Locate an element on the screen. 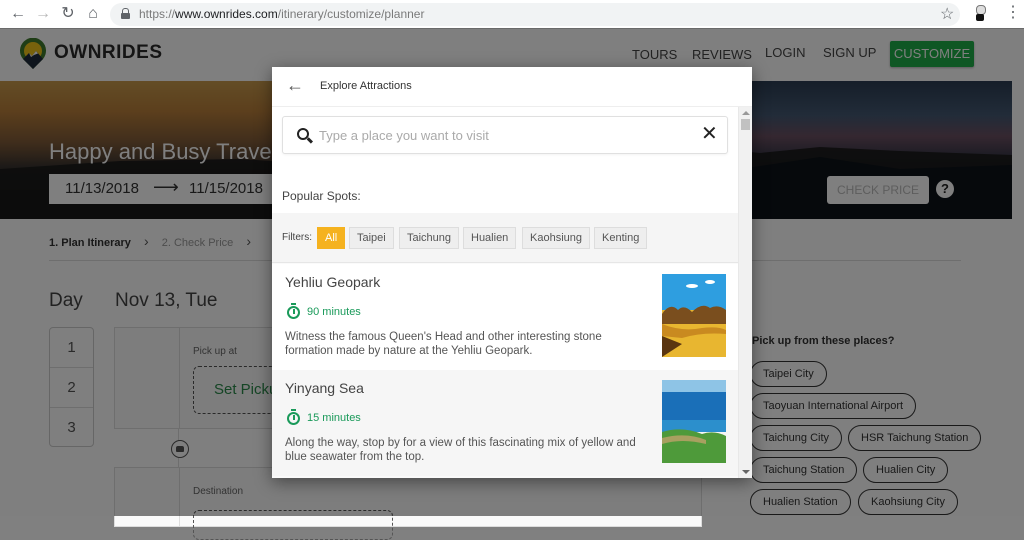 Image resolution: width=1024 pixels, height=540 pixels. search-icon is located at coordinates (303, 134).